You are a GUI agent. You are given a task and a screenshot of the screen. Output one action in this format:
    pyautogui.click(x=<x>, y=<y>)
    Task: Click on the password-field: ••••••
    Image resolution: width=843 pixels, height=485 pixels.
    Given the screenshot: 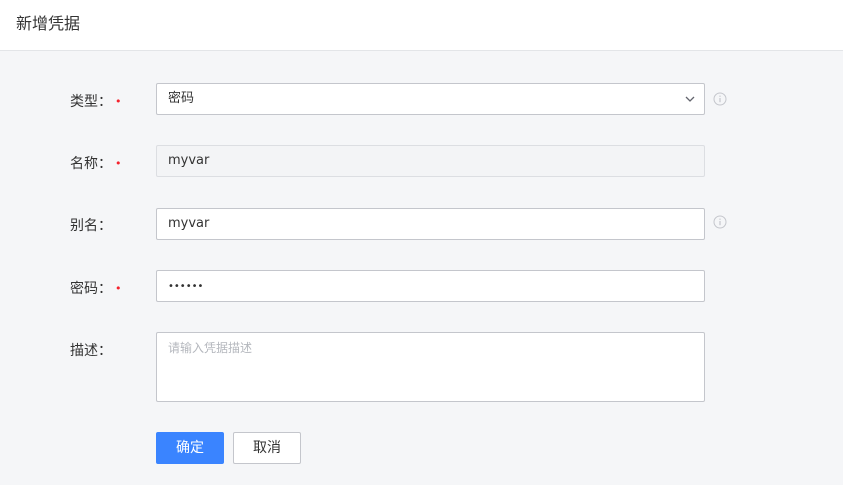 What is the action you would take?
    pyautogui.click(x=430, y=286)
    